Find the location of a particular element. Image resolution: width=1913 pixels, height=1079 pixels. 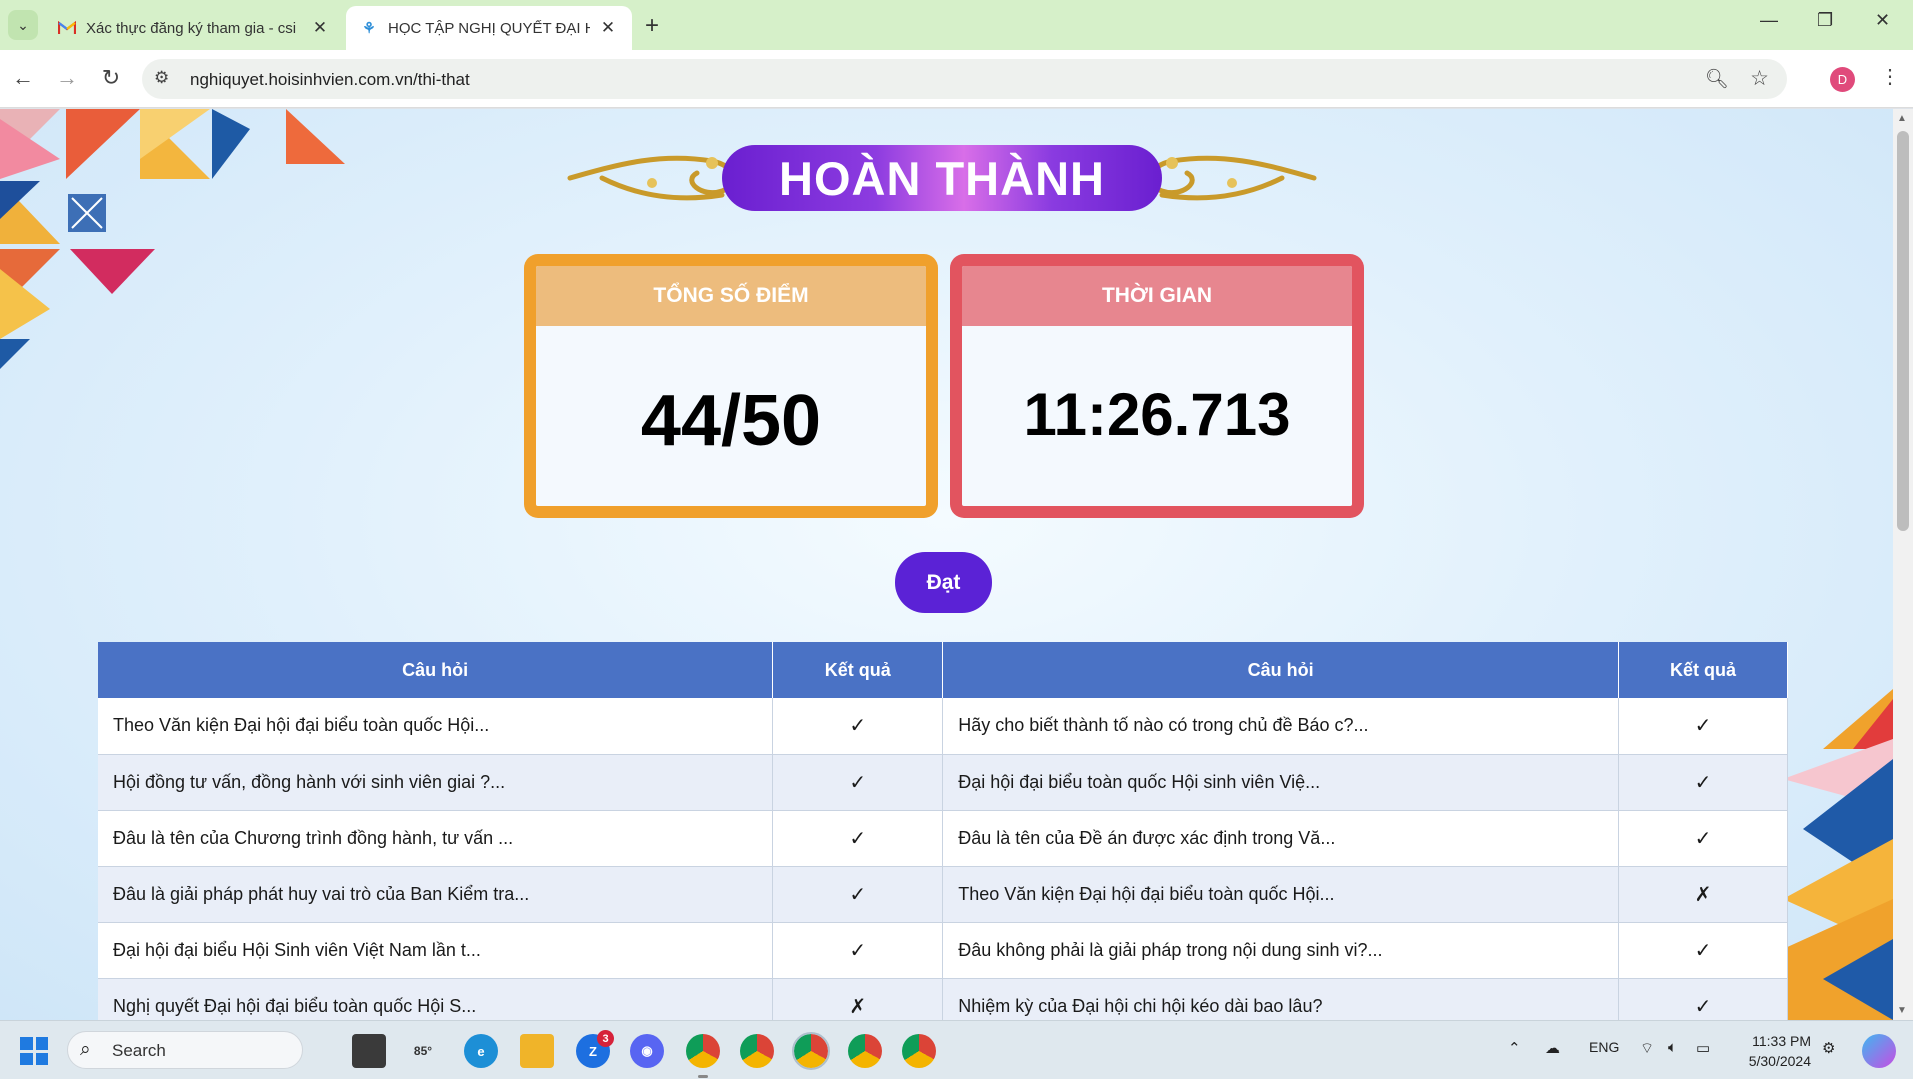

close-window-icon: ✕ is located at coordinates (1882, 20).